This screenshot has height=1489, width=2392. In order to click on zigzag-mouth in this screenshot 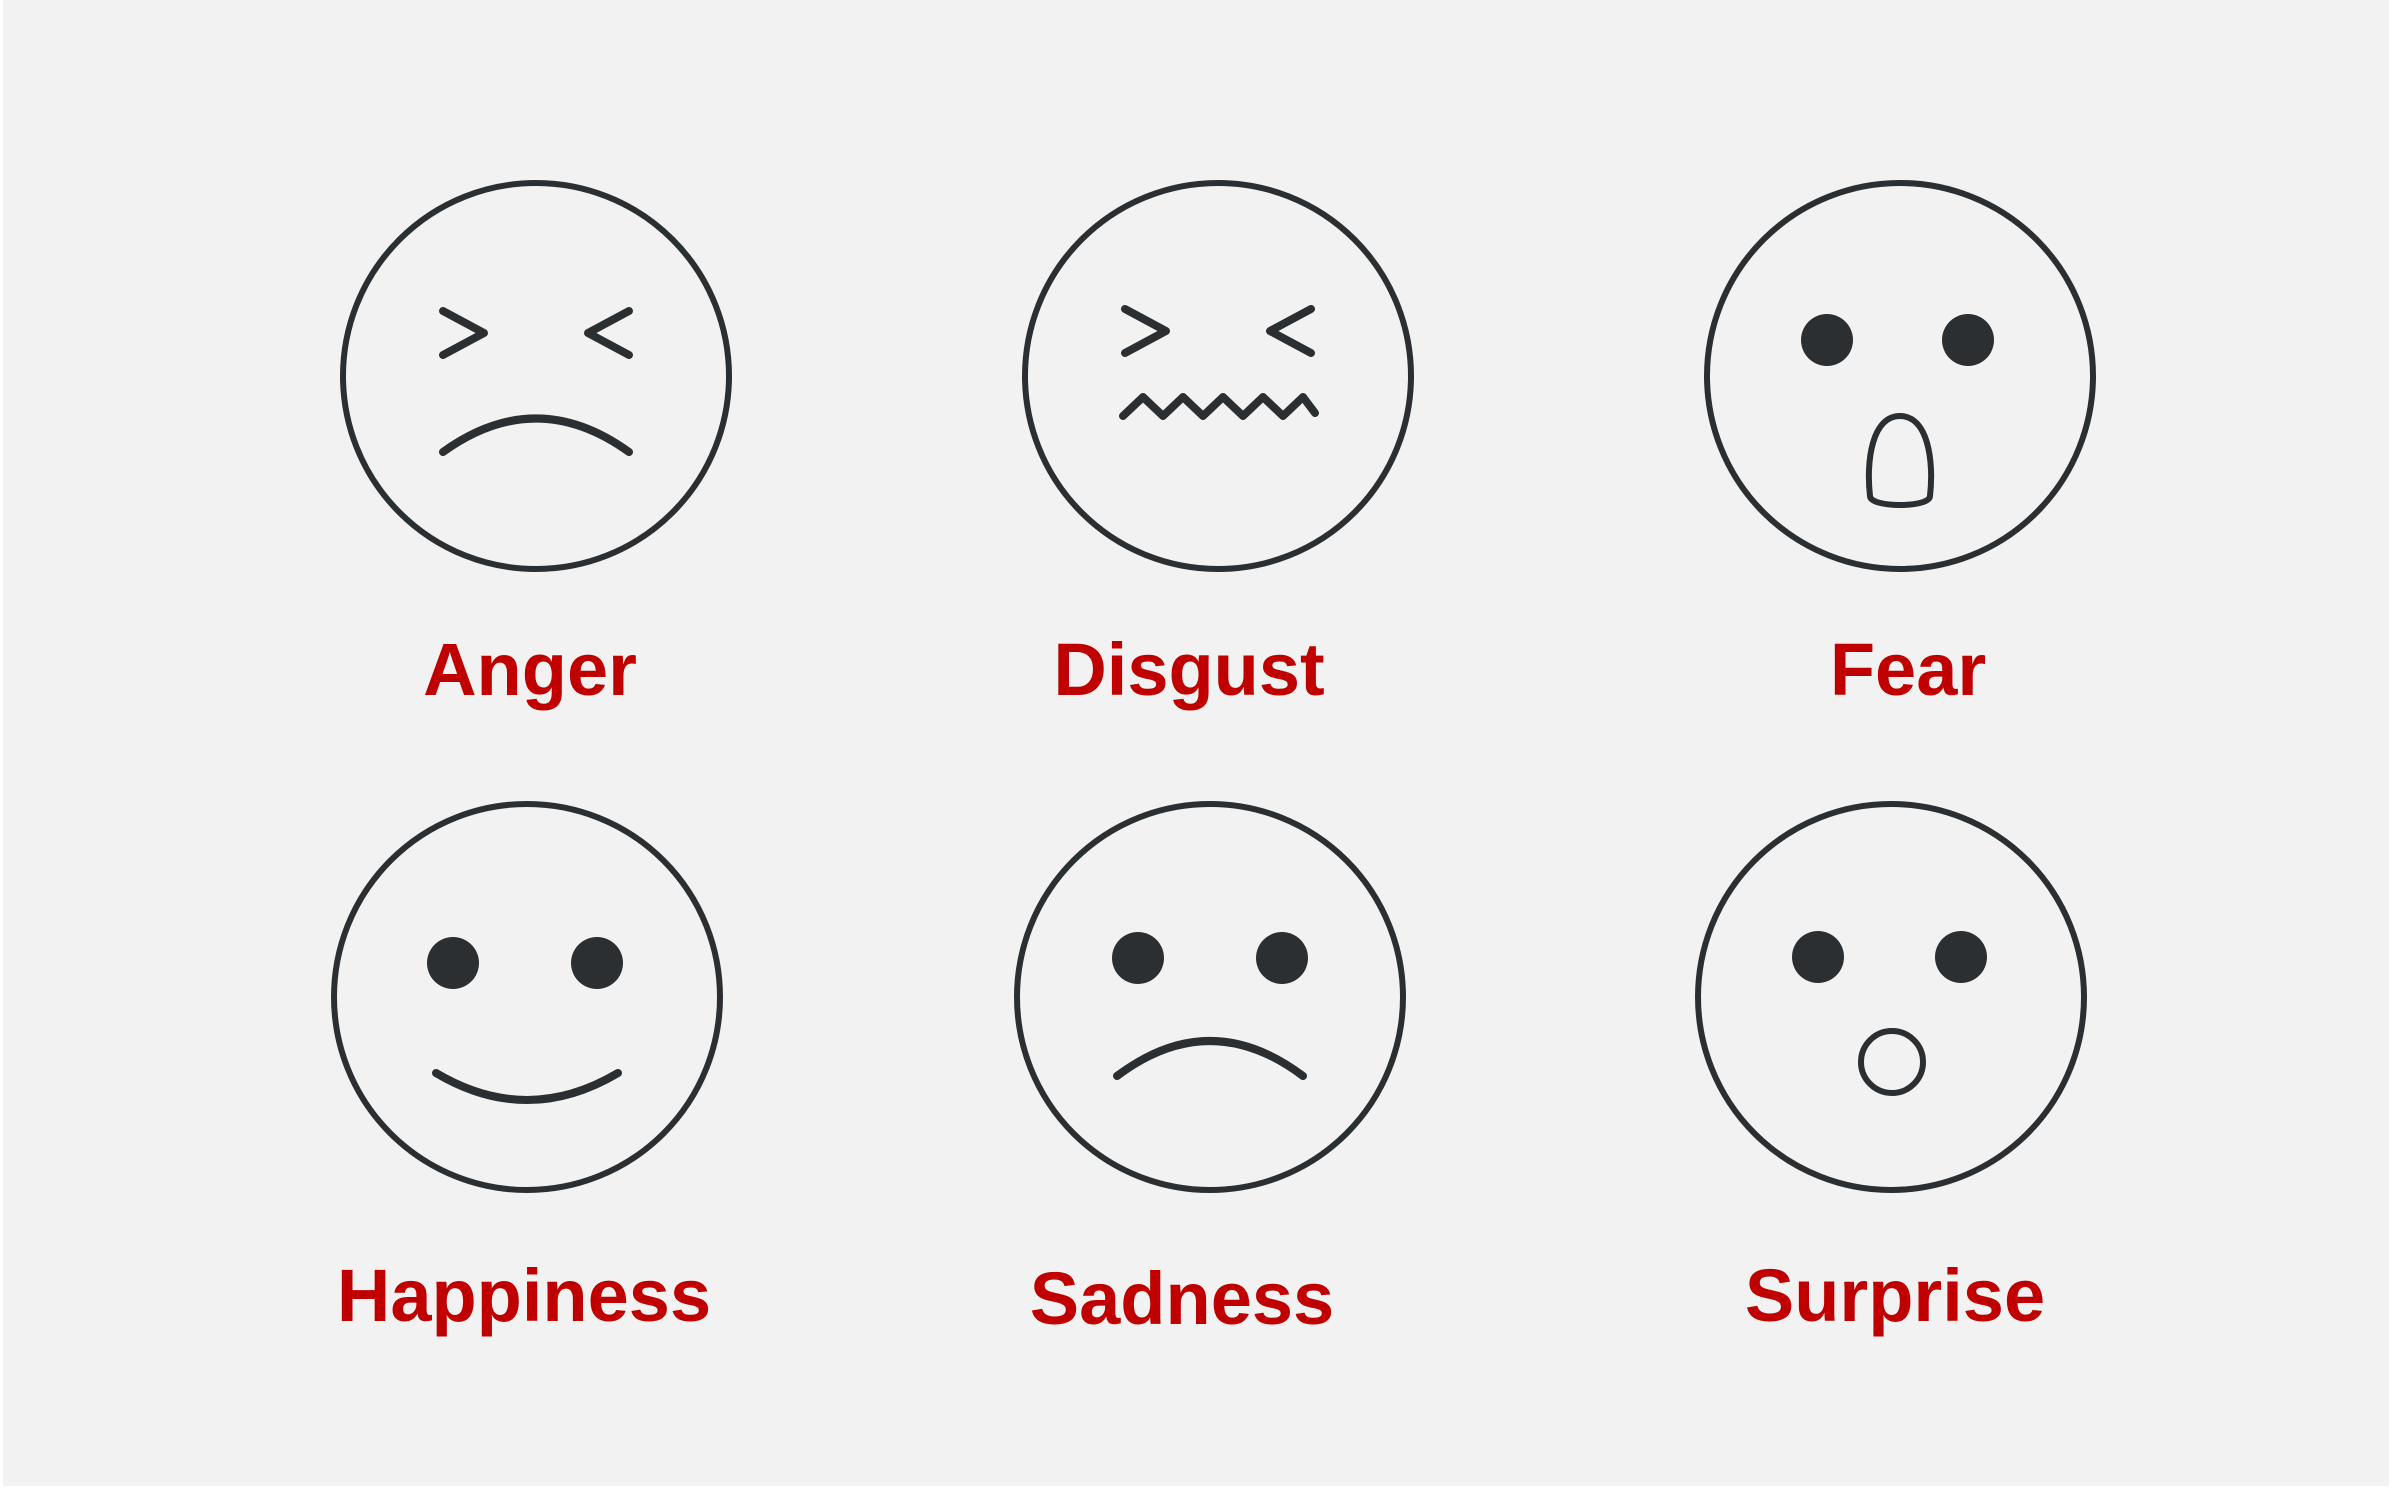, I will do `click(1219, 406)`.